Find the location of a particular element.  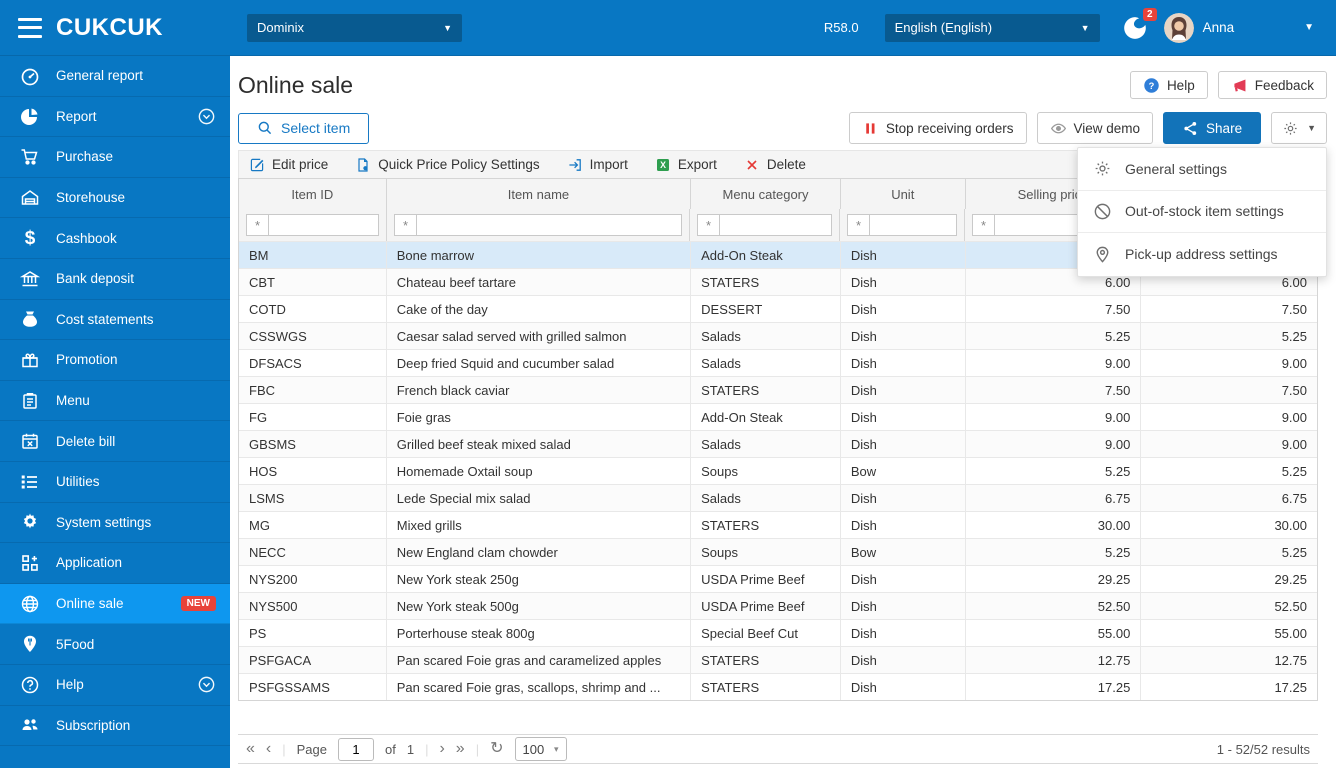

cell-selling-price: 9.00 is located at coordinates (1054, 363).